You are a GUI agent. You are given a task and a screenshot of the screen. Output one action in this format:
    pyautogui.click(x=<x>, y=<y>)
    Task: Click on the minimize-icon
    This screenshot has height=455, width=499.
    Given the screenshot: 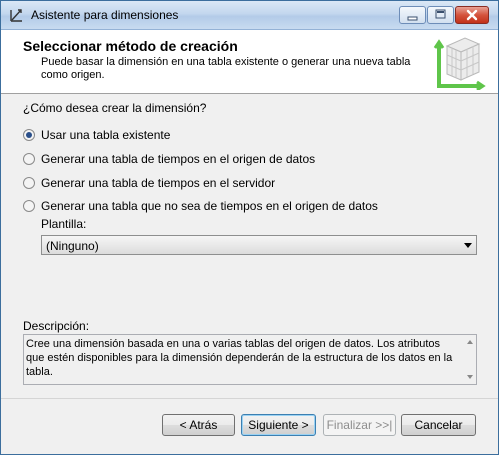 What is the action you would take?
    pyautogui.click(x=412, y=18)
    